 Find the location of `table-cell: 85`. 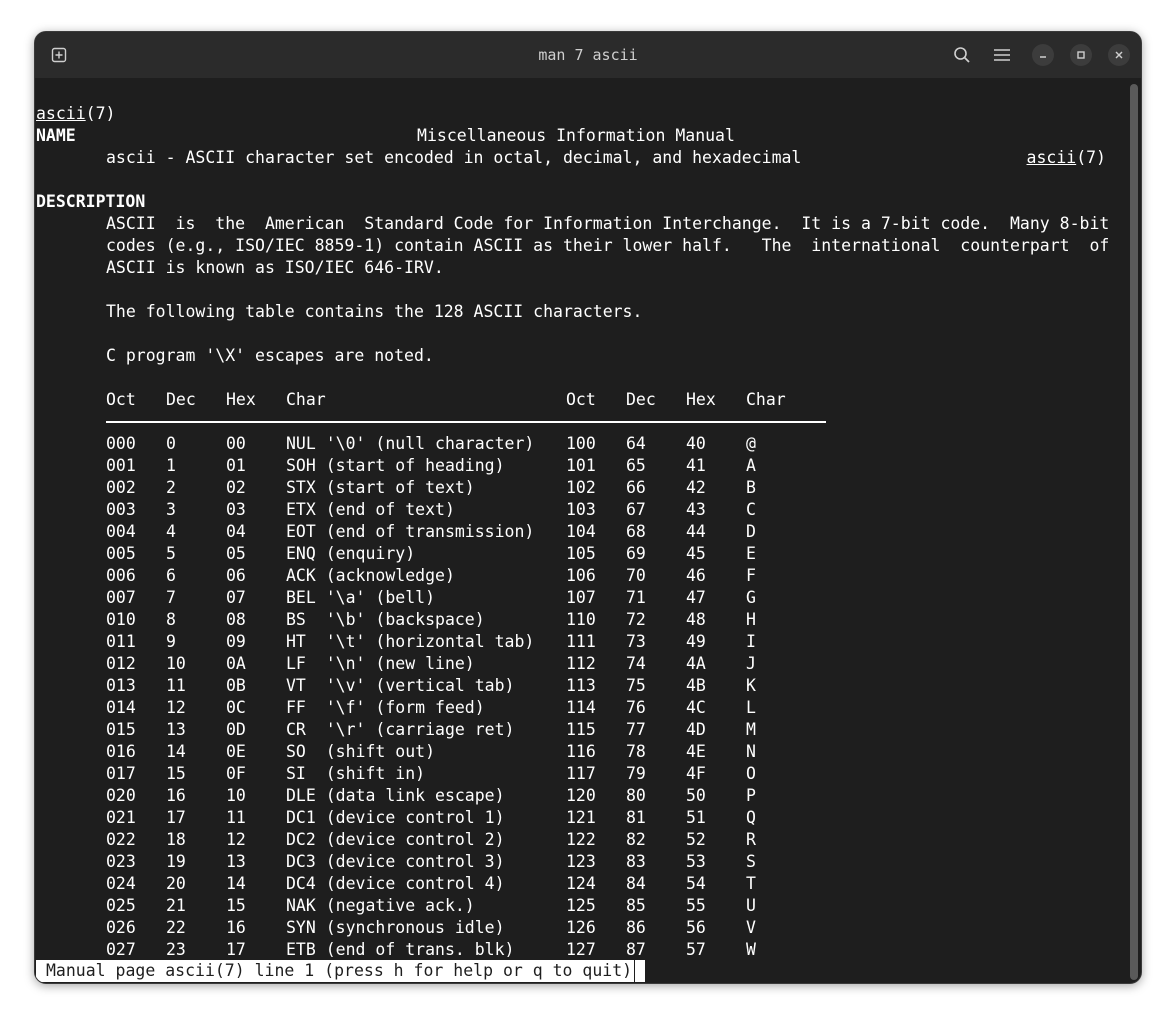

table-cell: 85 is located at coordinates (636, 905).